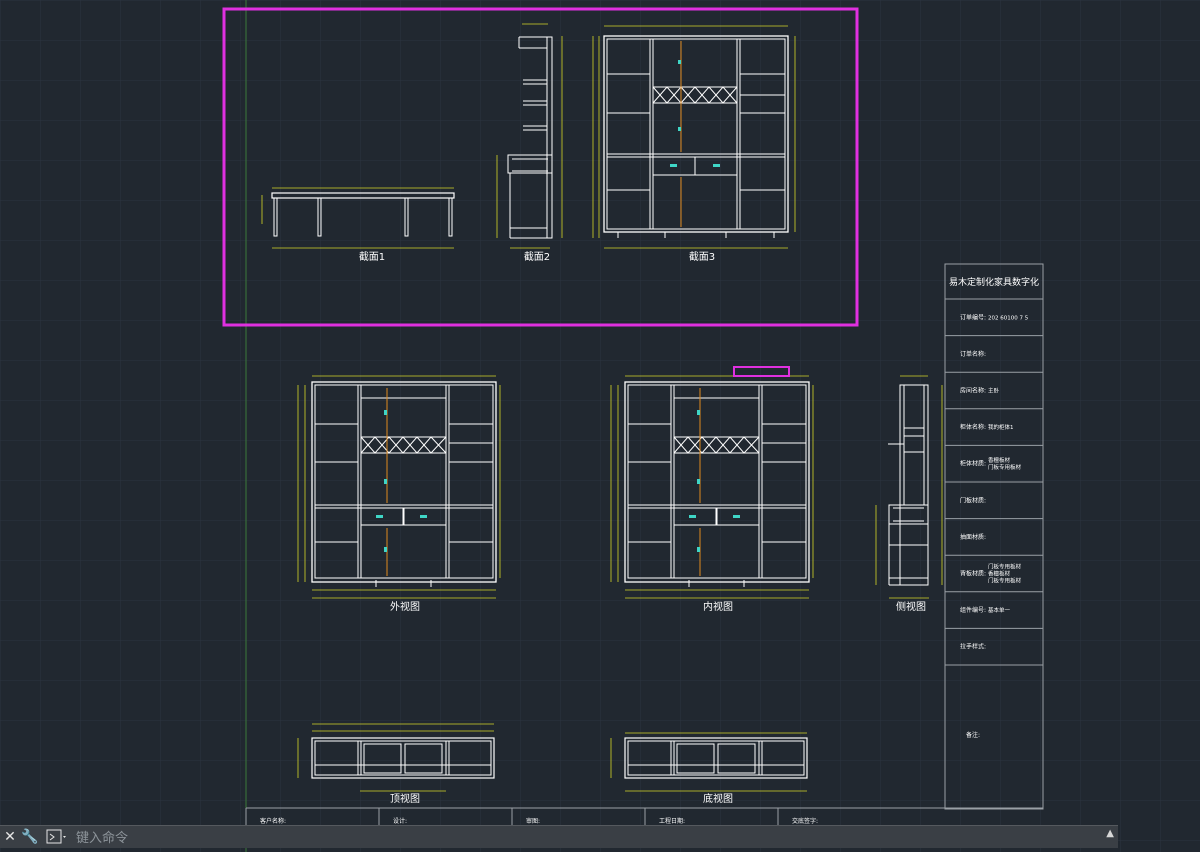 The width and height of the screenshot is (1200, 852). Describe the element at coordinates (973, 537) in the screenshot. I see `title-block-label: 抽面材质:` at that location.